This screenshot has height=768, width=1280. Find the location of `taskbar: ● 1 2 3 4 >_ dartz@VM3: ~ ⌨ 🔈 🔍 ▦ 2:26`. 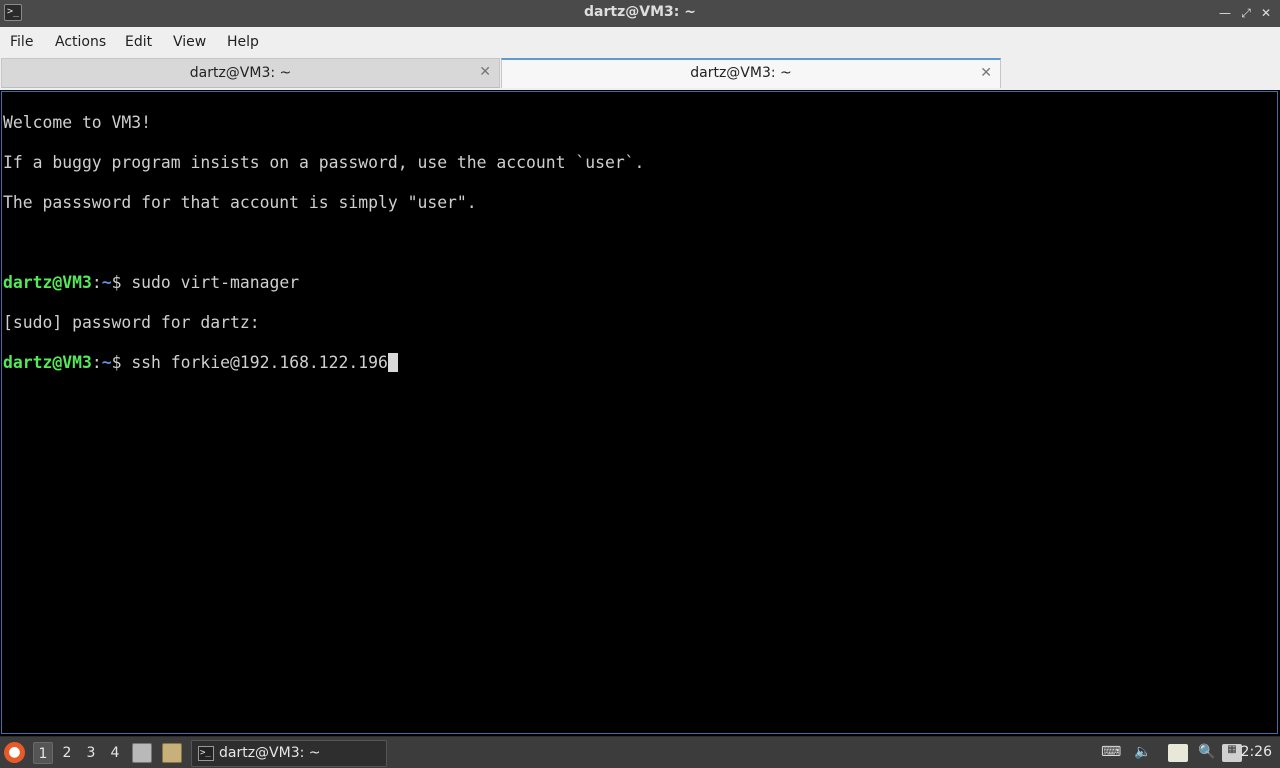

taskbar: ● 1 2 3 4 >_ dartz@VM3: ~ ⌨ 🔈 🔍 ▦ 2:26 is located at coordinates (640, 752).